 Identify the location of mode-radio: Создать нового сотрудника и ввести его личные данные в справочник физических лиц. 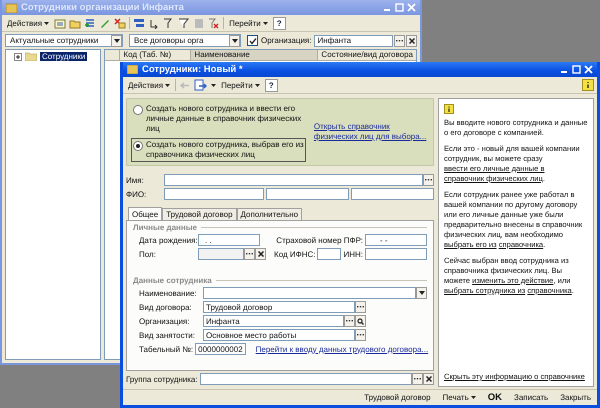
(218, 119).